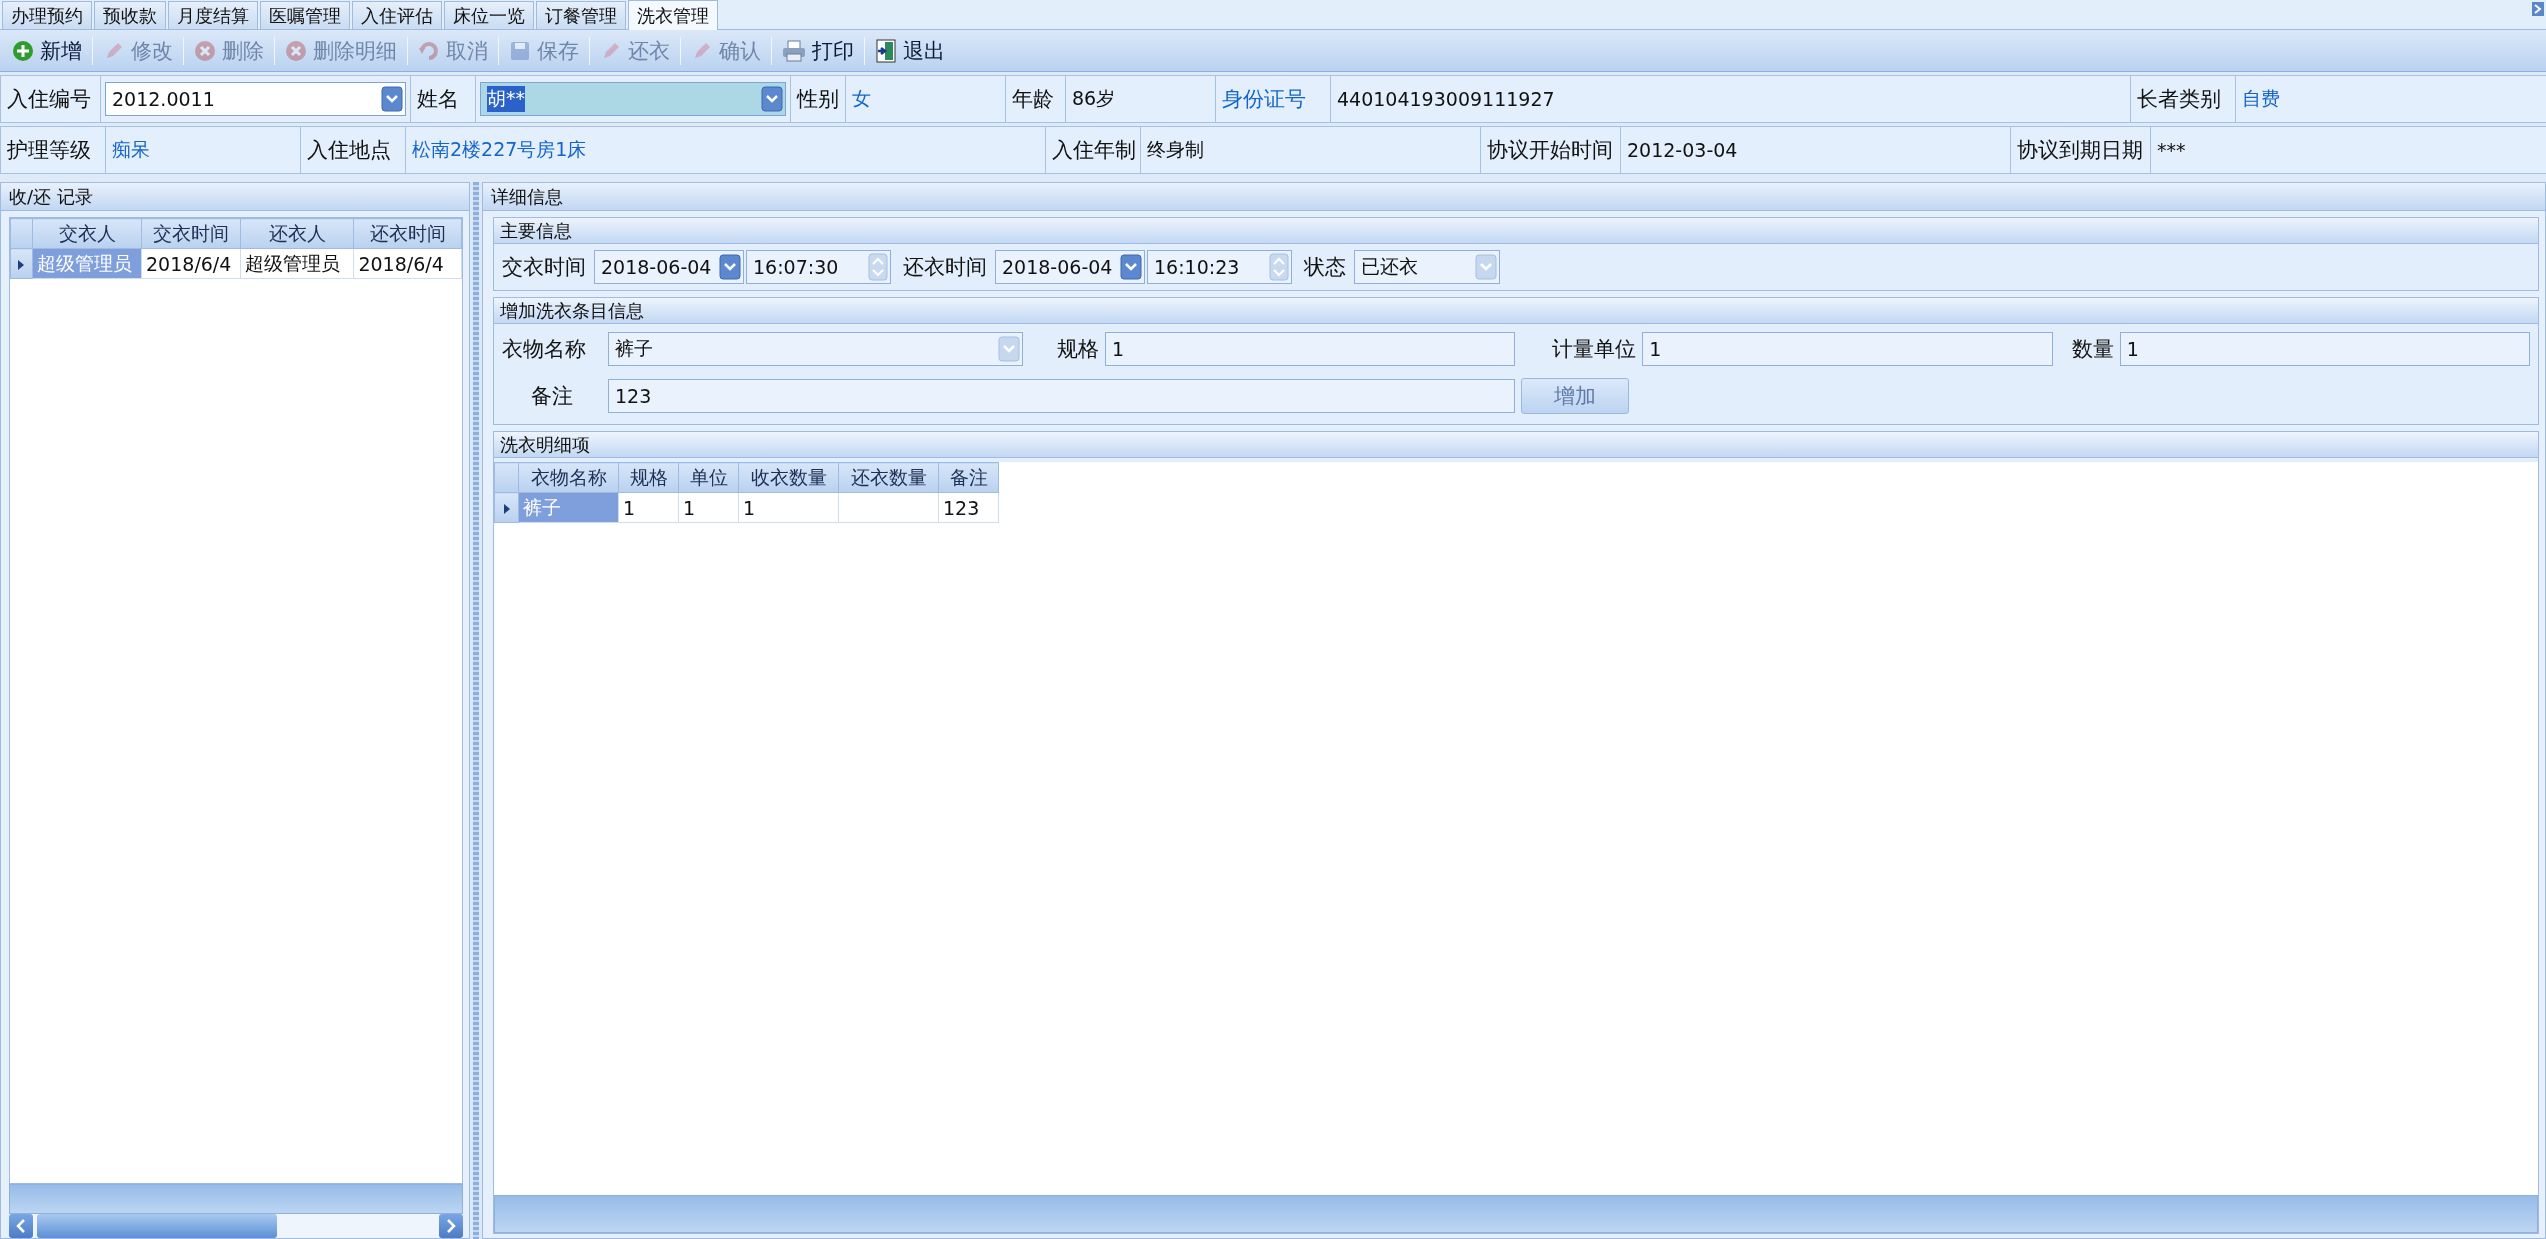 The width and height of the screenshot is (2546, 1239). I want to click on group-title: 主要信息, so click(1516, 231).